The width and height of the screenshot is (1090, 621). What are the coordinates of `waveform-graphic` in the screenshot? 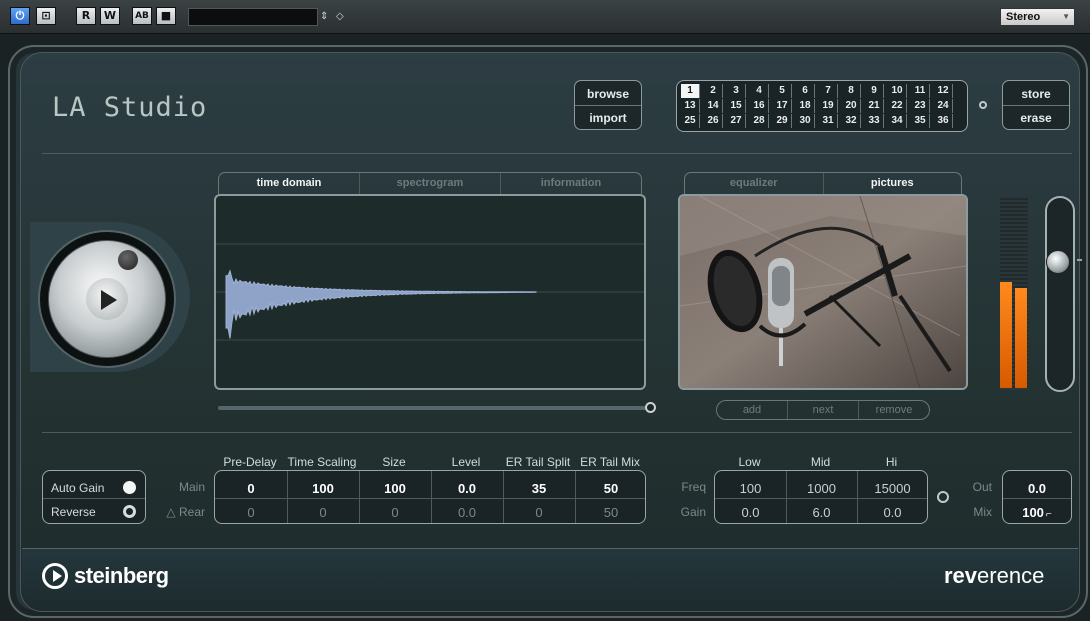 It's located at (430, 292).